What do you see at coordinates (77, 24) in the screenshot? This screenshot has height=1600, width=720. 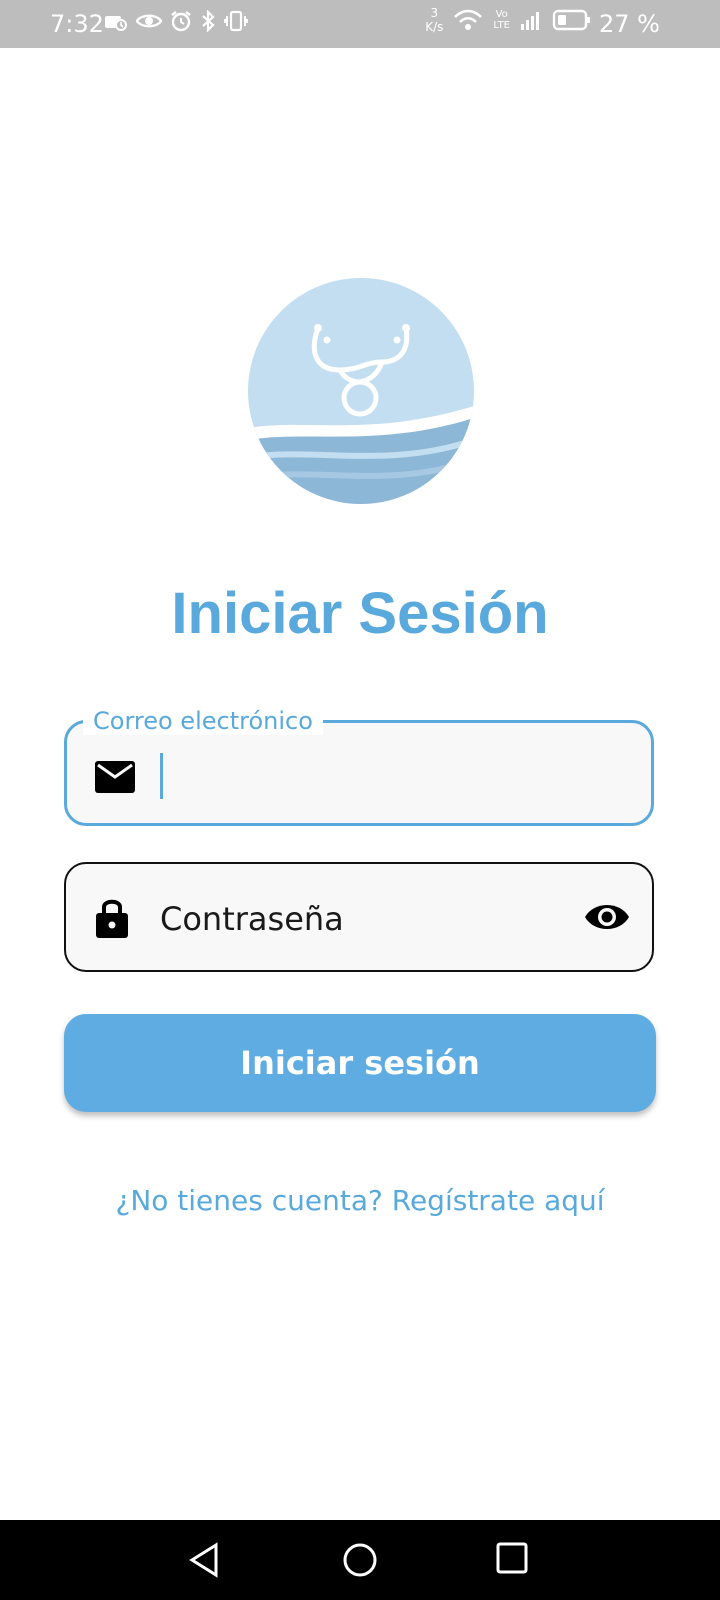 I see `status-time: 7:32` at bounding box center [77, 24].